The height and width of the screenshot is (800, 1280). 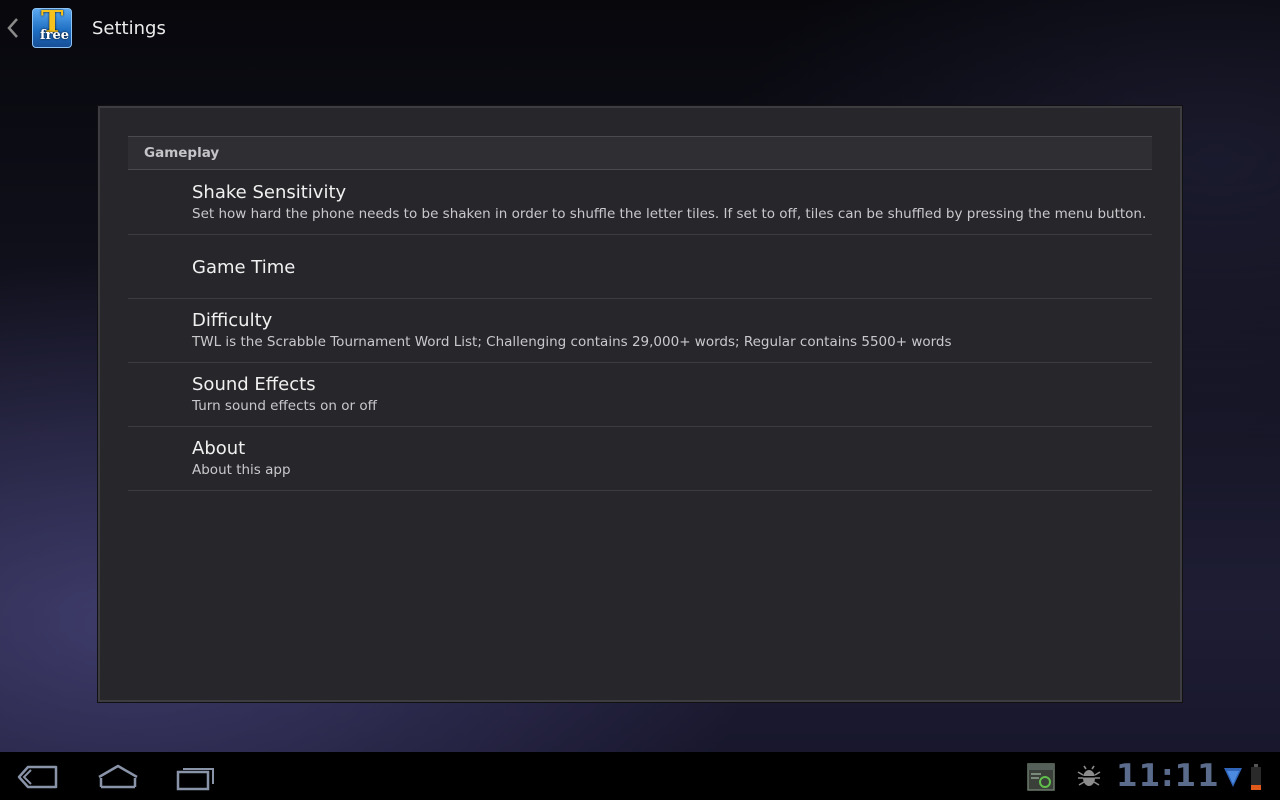 I want to click on page-title: Settings, so click(x=129, y=28).